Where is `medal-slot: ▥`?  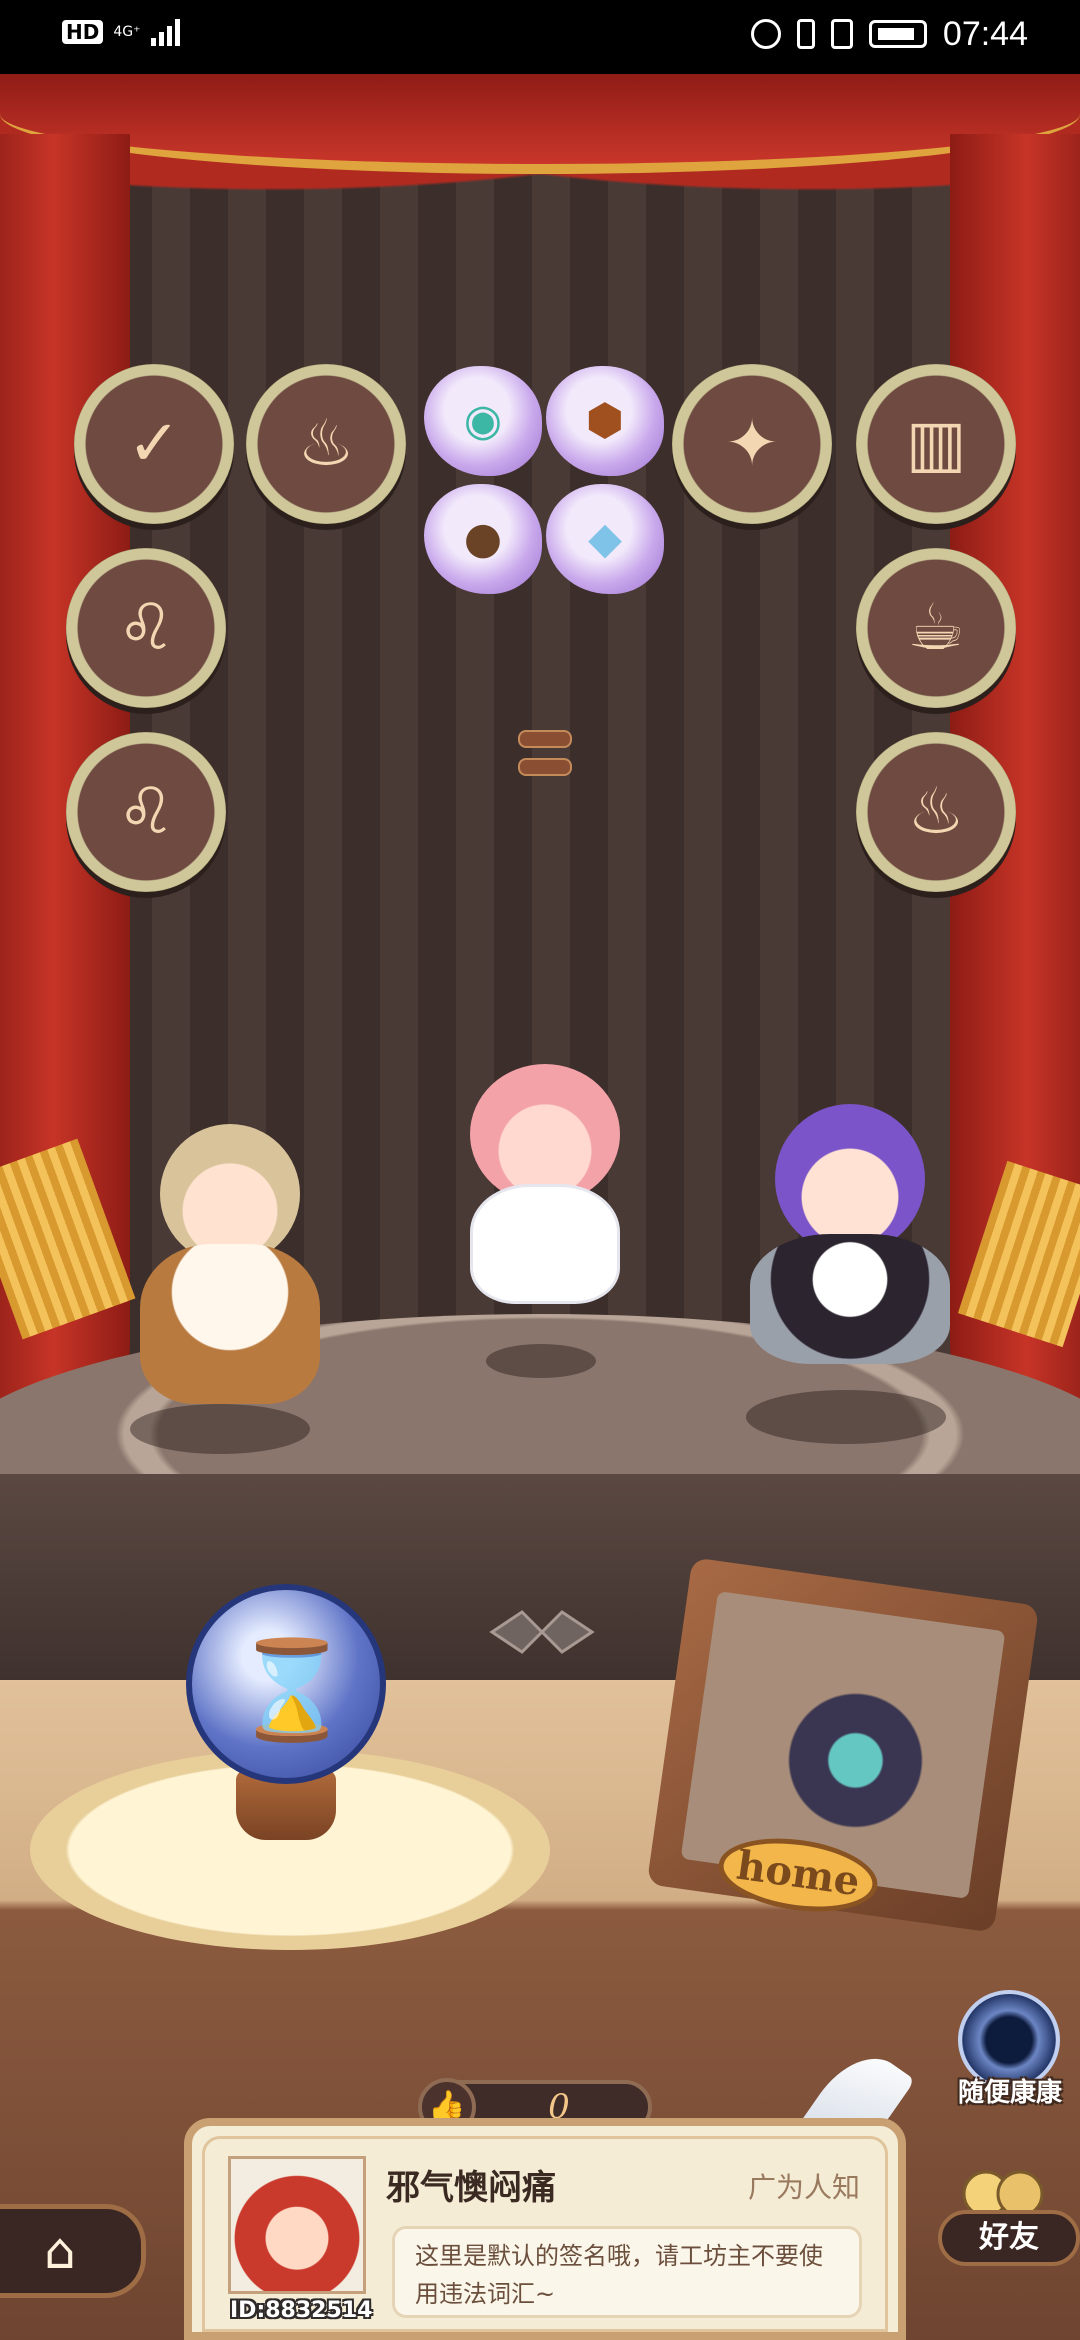
medal-slot: ▥ is located at coordinates (936, 444).